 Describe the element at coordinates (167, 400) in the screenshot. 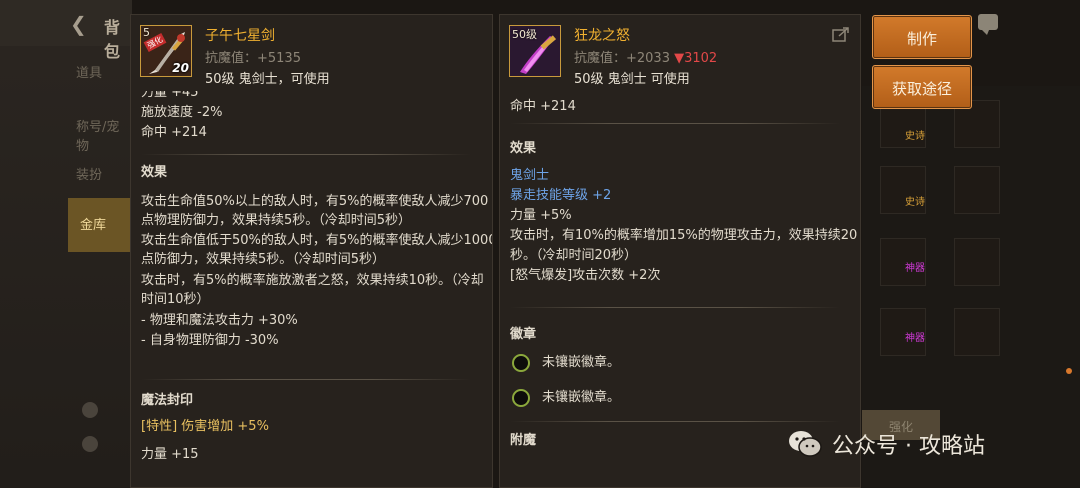

I see `magic-seal-title: 魔法封印` at that location.